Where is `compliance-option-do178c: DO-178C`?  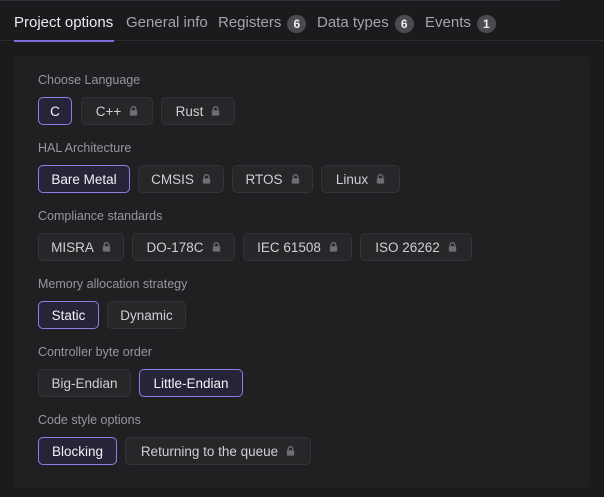 compliance-option-do178c: DO-178C is located at coordinates (183, 247).